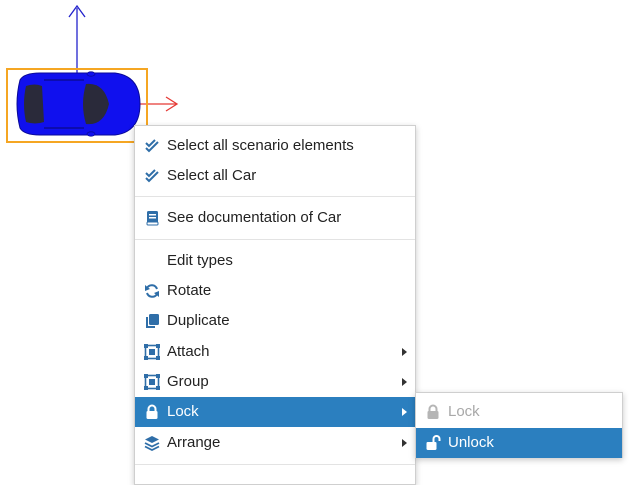  I want to click on menu-item-label: Rotate, so click(189, 290).